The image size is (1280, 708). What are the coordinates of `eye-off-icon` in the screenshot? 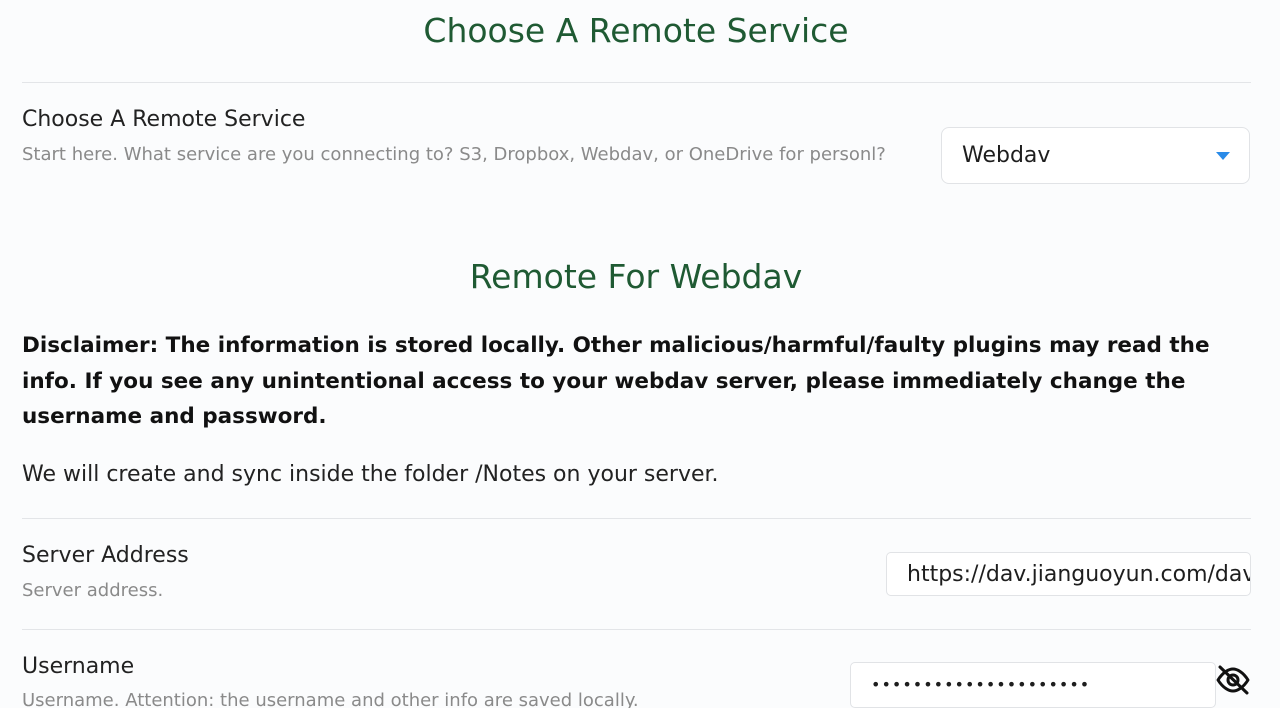 It's located at (1233, 680).